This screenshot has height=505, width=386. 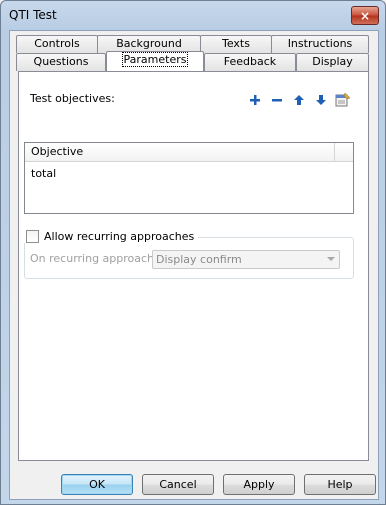 I want to click on move-down-icon, so click(x=321, y=100).